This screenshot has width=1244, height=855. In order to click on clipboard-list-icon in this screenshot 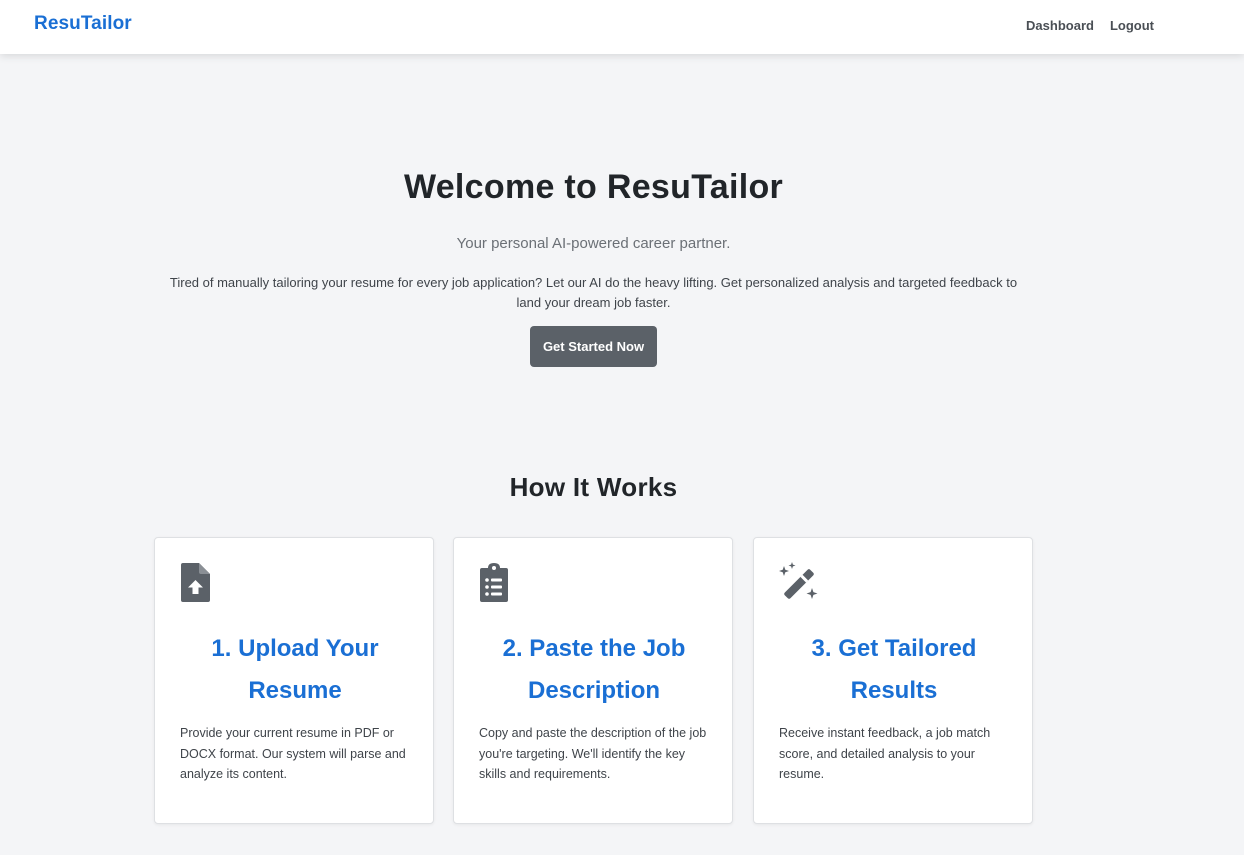, I will do `click(496, 582)`.